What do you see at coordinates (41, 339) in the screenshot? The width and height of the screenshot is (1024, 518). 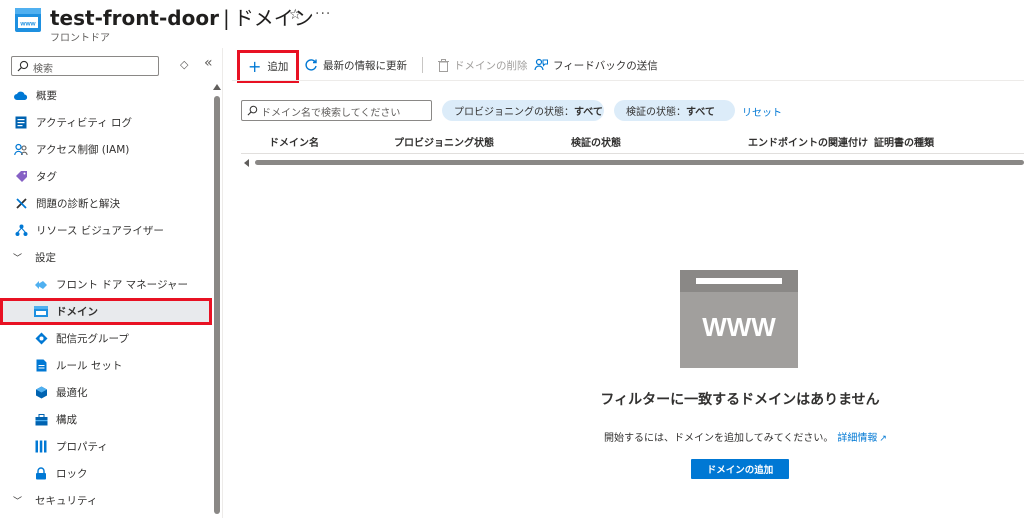 I see `origin-group-icon` at bounding box center [41, 339].